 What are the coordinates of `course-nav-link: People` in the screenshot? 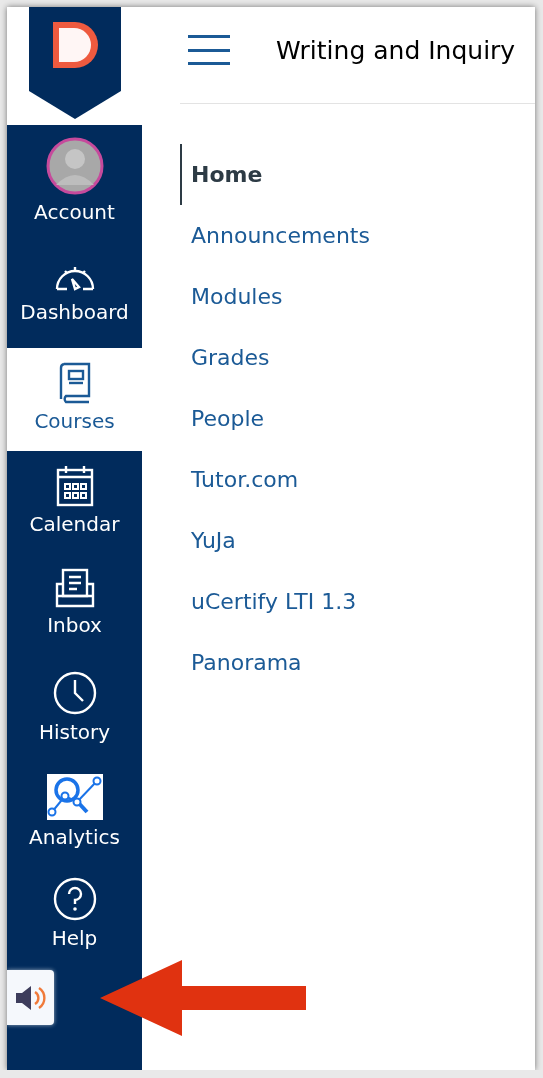 It's located at (222, 418).